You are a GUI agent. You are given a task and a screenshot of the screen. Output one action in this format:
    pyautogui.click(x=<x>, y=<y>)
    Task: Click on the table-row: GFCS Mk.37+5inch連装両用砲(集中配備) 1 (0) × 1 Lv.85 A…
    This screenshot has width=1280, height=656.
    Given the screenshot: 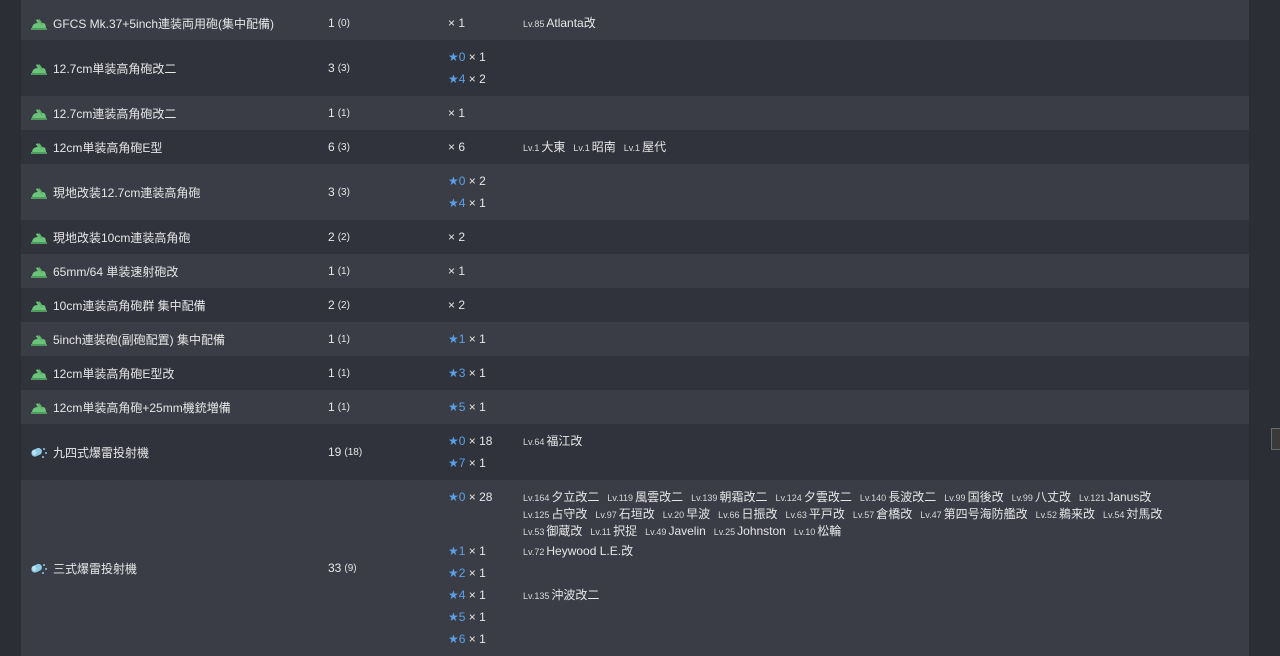 What is the action you would take?
    pyautogui.click(x=635, y=23)
    